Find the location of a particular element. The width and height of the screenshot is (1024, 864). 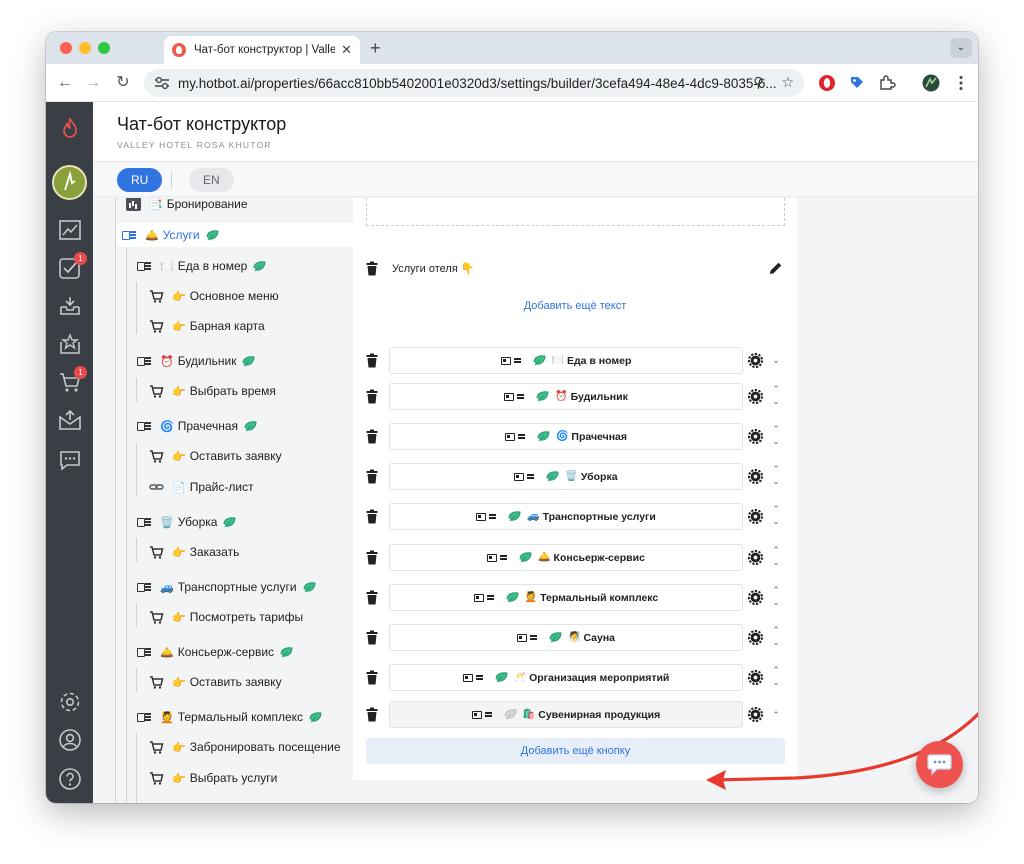

tree-item-cleaning: 🗑️ Уборка is located at coordinates (186, 522).